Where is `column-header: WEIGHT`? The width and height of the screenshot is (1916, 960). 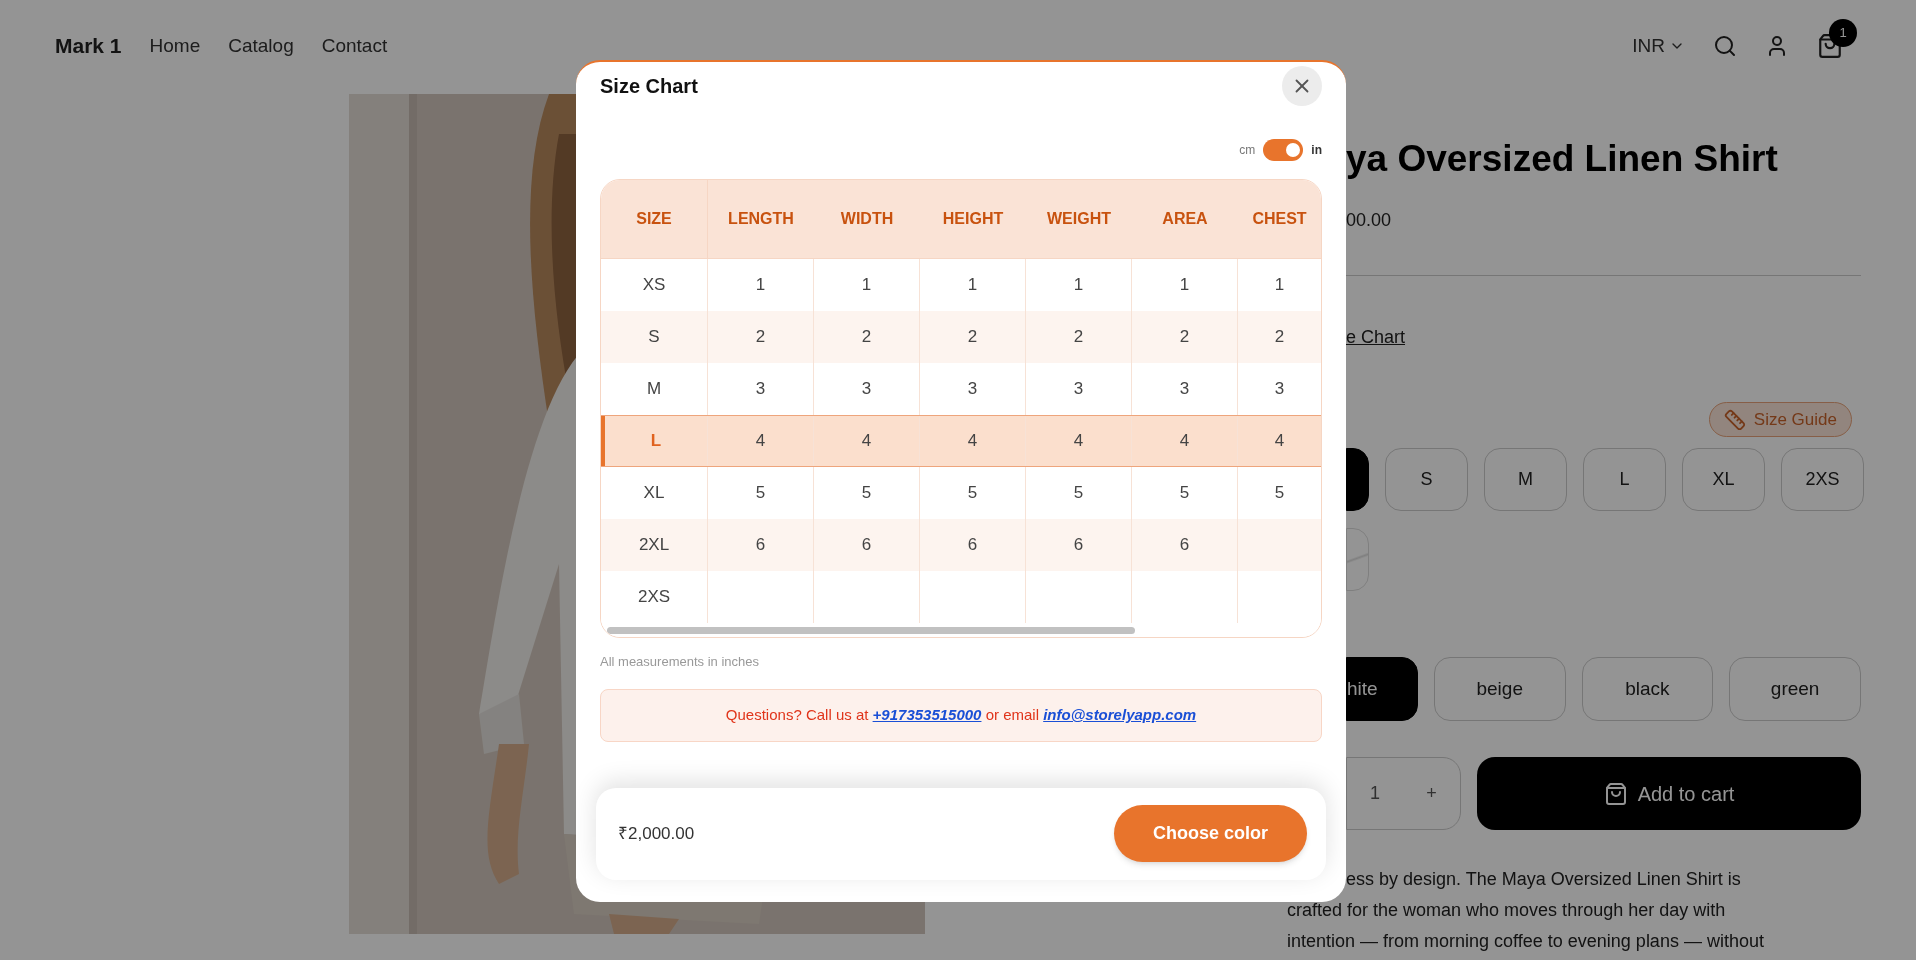 column-header: WEIGHT is located at coordinates (1079, 219).